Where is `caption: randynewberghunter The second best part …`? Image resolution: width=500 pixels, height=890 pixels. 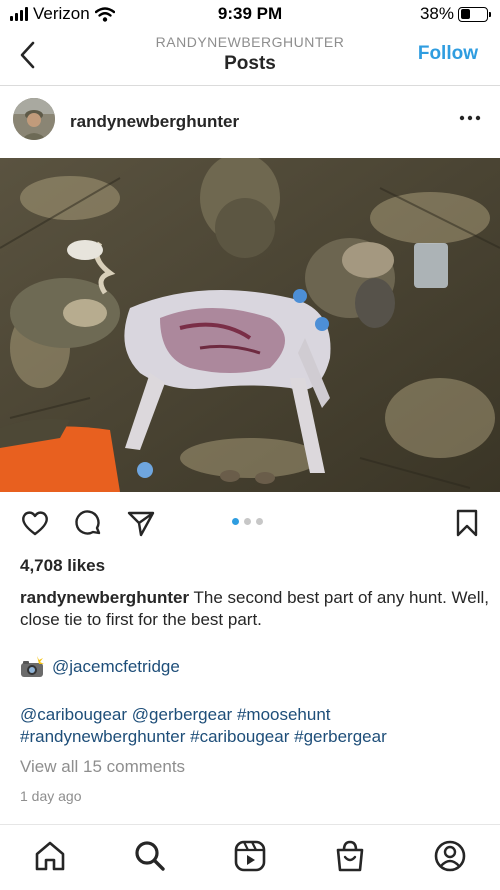 caption: randynewberghunter The second best part … is located at coordinates (255, 609).